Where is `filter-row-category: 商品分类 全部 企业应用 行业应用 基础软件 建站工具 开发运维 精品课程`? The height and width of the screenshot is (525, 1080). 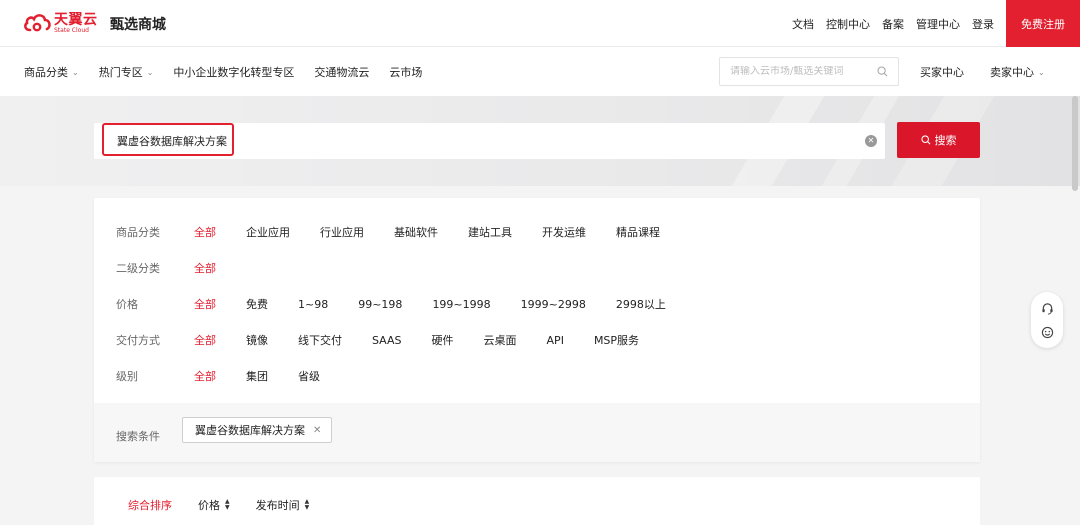 filter-row-category: 商品分类 全部 企业应用 行业应用 基础软件 建站工具 开发运维 精品课程 is located at coordinates (403, 232).